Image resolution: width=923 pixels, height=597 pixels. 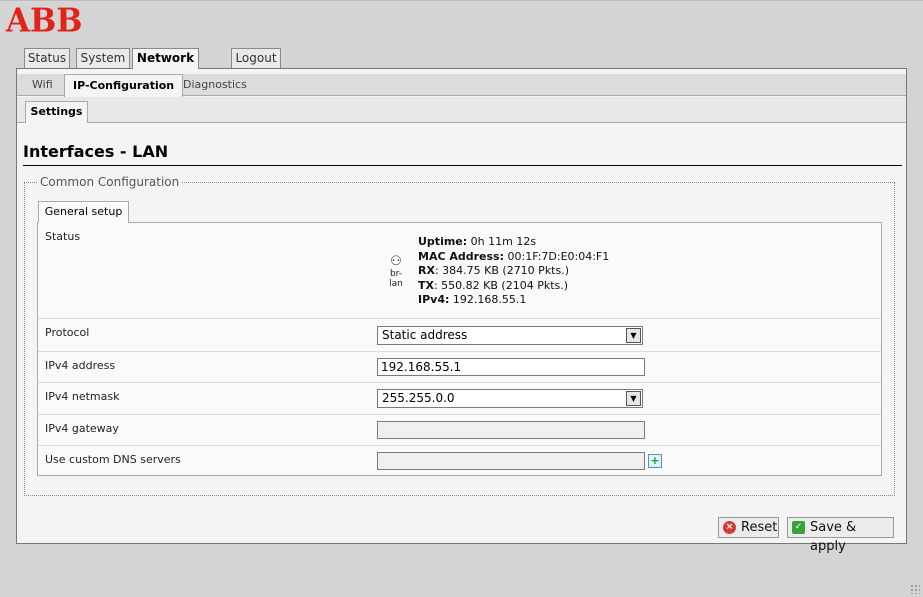 What do you see at coordinates (396, 279) in the screenshot?
I see `interface-caption: br-lan` at bounding box center [396, 279].